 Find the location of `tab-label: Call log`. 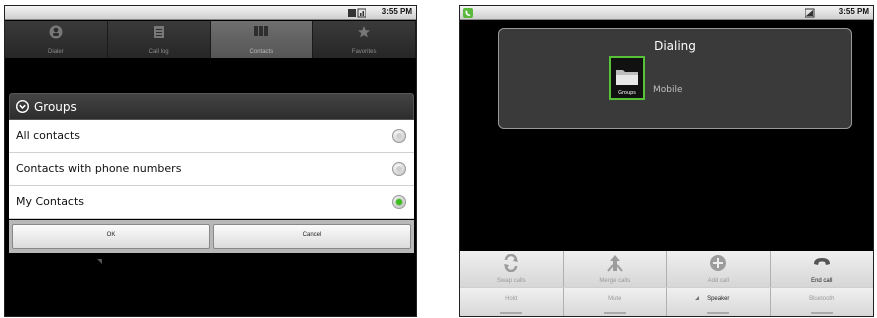

tab-label: Call log is located at coordinates (158, 52).